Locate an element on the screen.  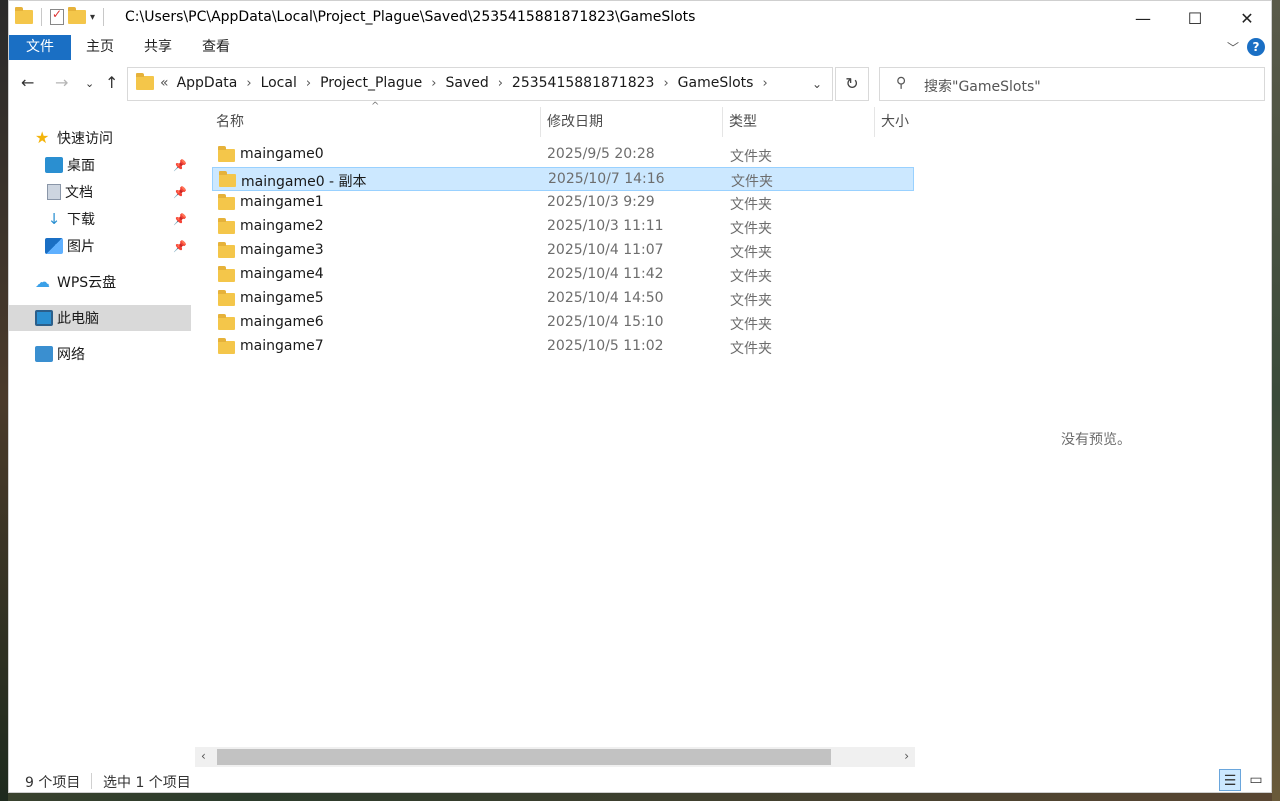
expand-ribbon-icon: ﹀ is located at coordinates (1233, 47).